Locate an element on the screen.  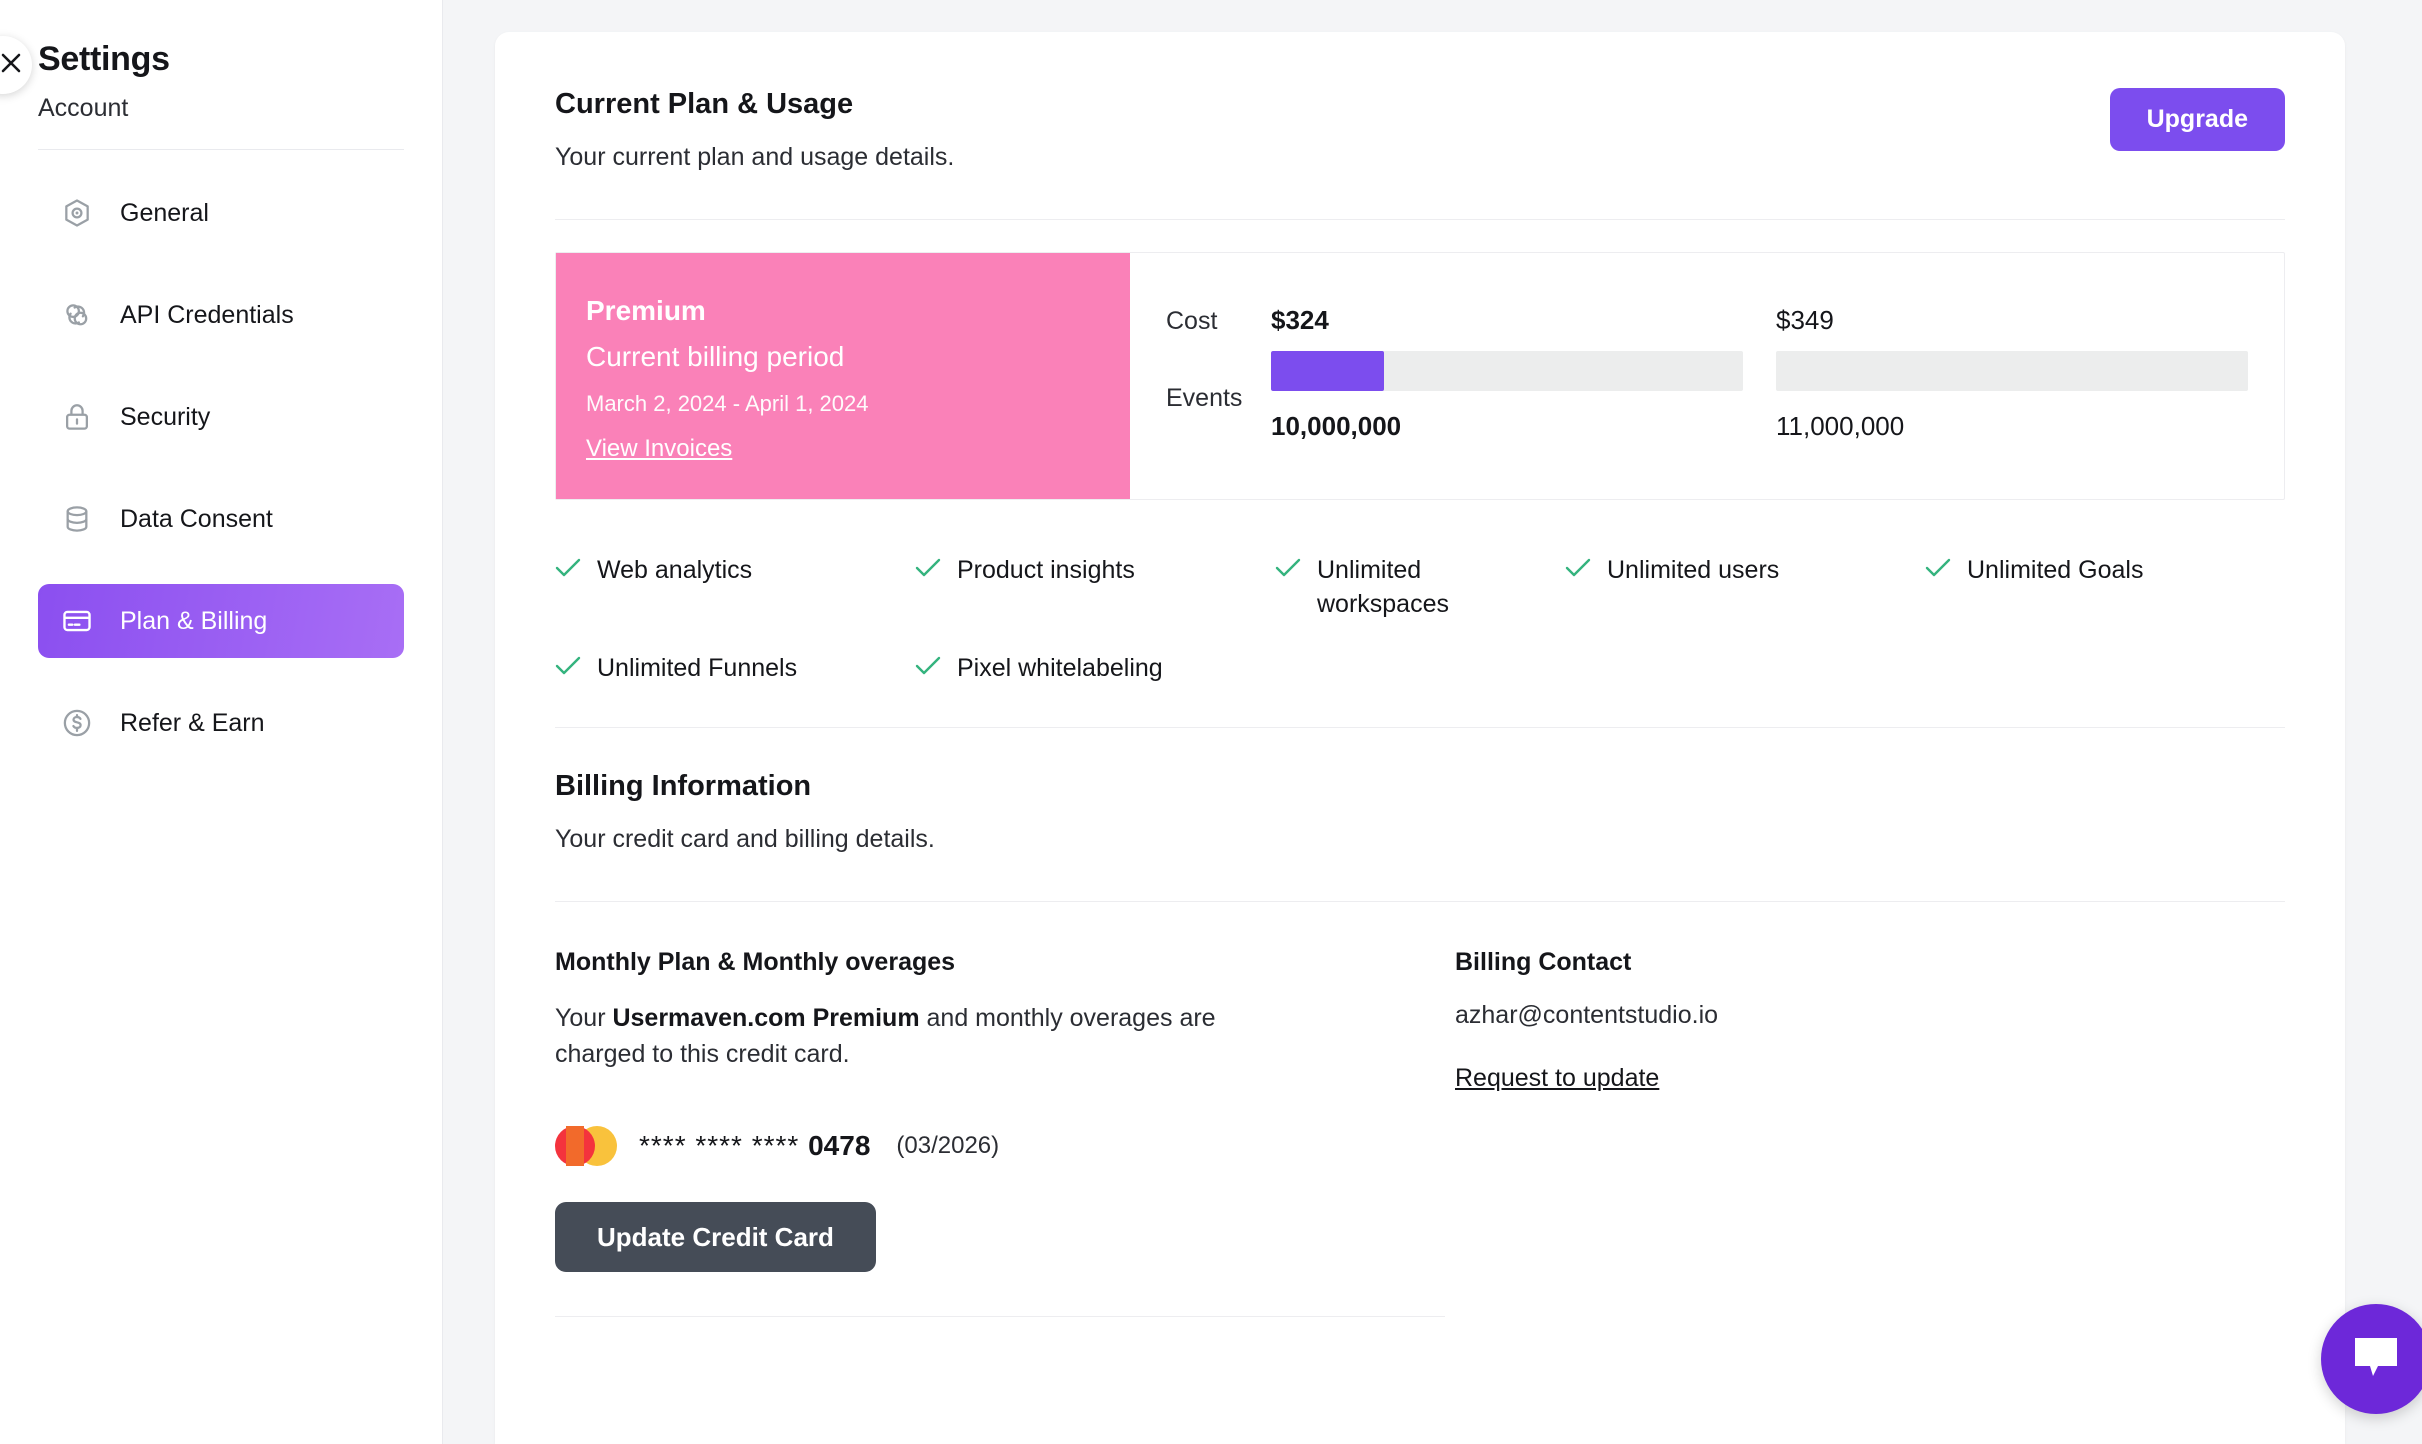
chat-widget-button is located at coordinates (2371, 1359).